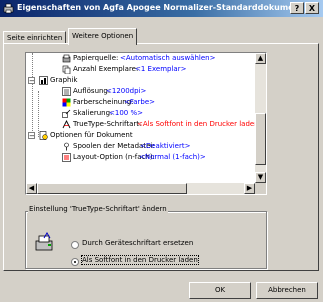  What do you see at coordinates (106, 69) in the screenshot?
I see `tree-item-label: Anzahl Exemplare:` at bounding box center [106, 69].